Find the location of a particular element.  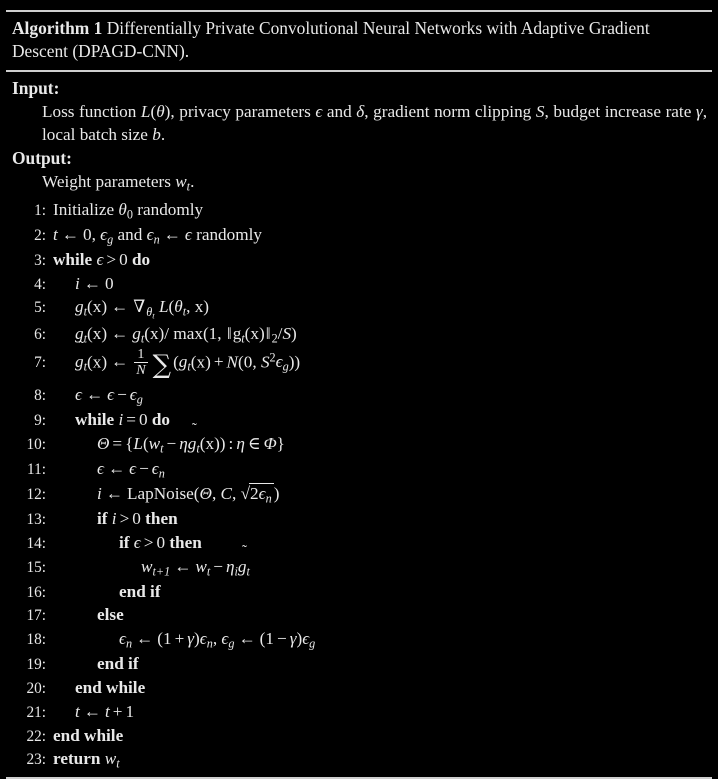

line-number: 21: is located at coordinates (36, 712).